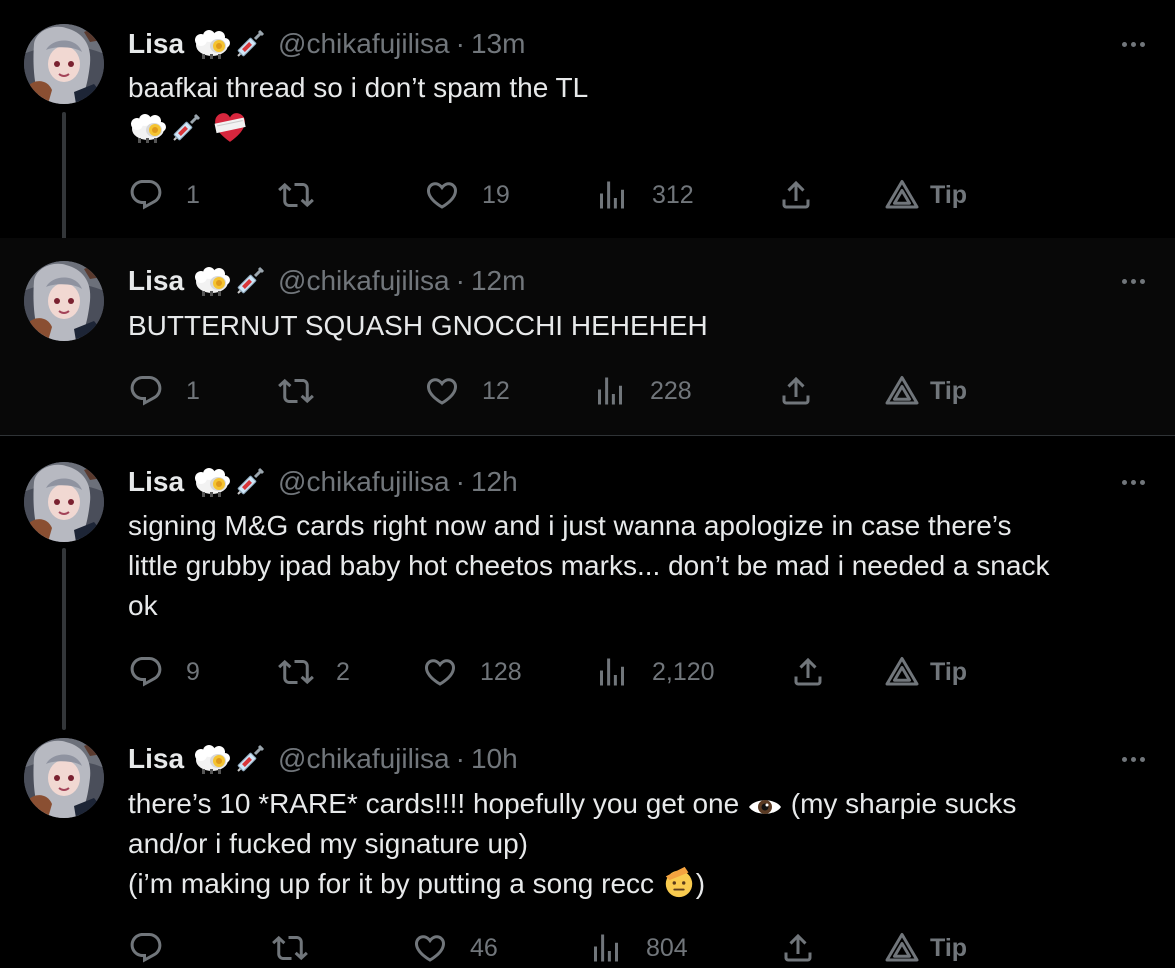  Describe the element at coordinates (902, 672) in the screenshot. I see `tip-icon` at that location.